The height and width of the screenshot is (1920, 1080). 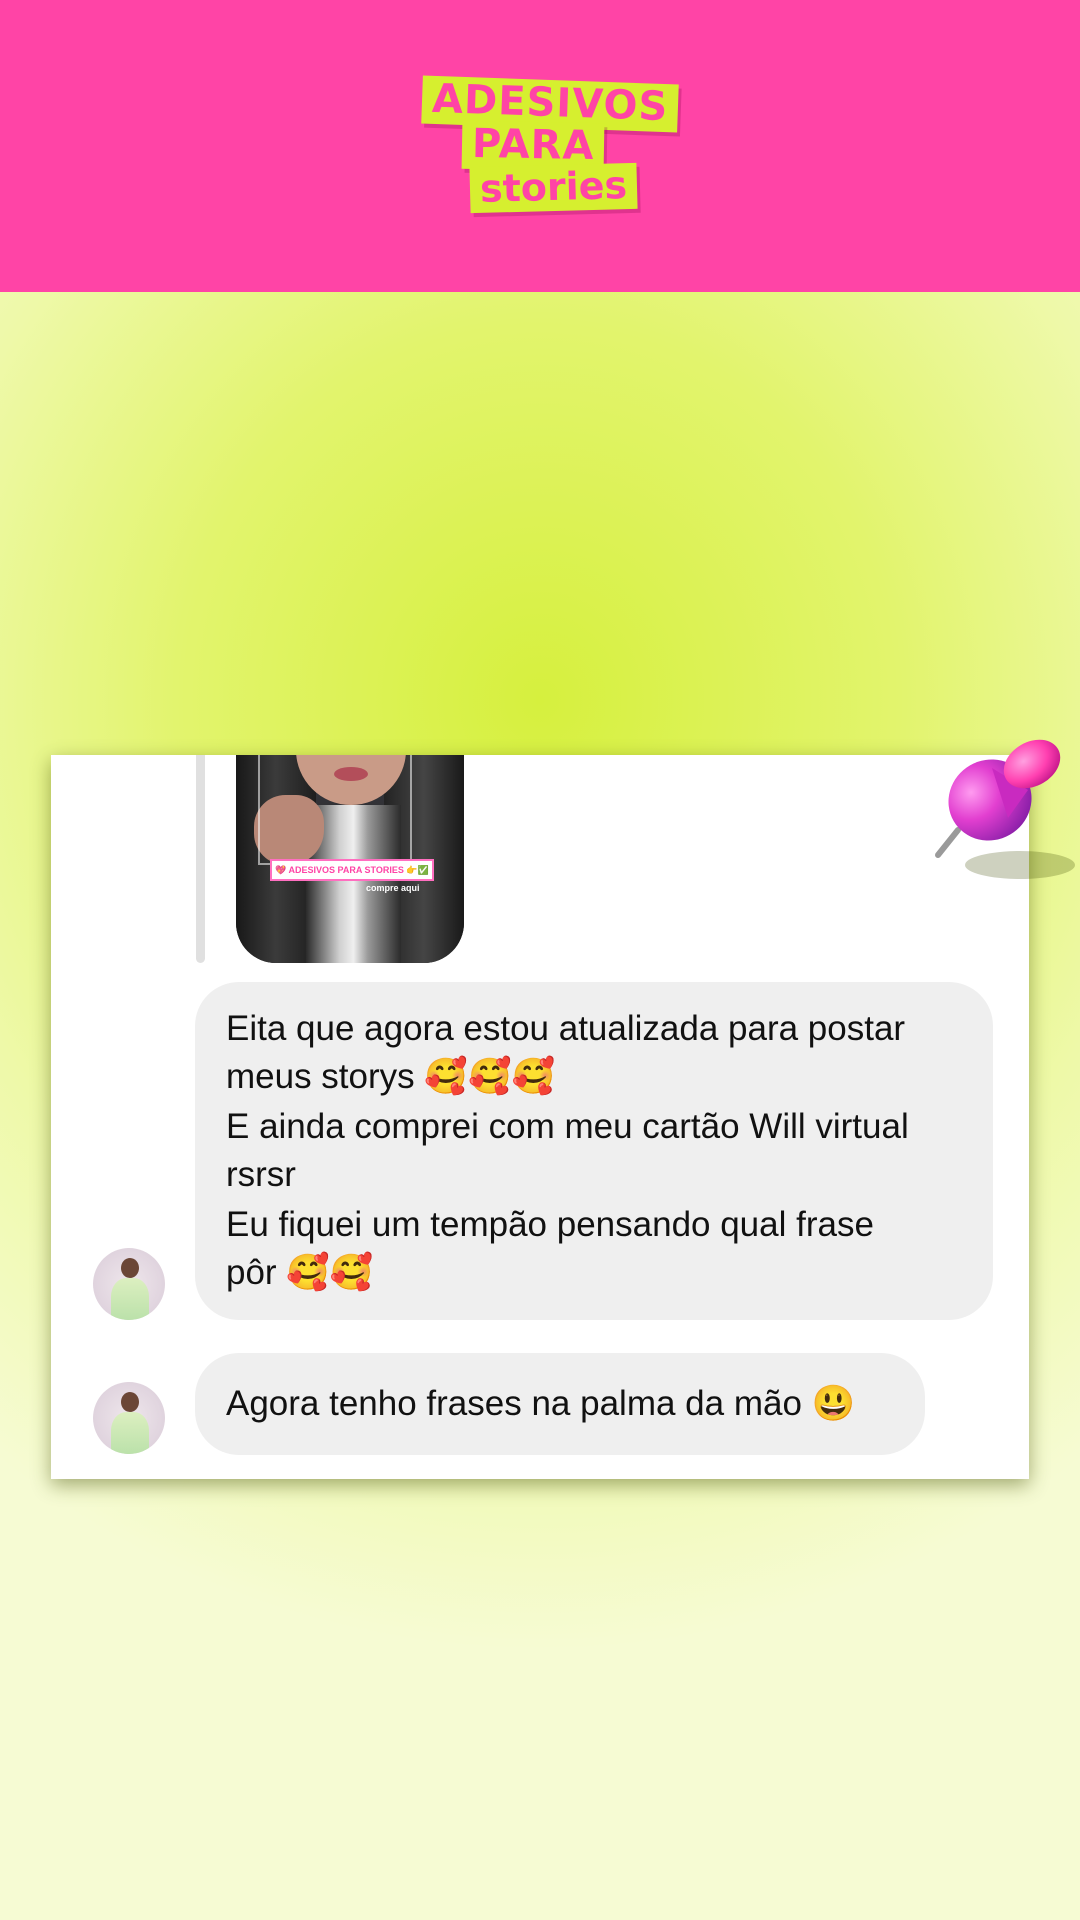 I want to click on message-1-line-6: pôr 🥰🥰, so click(x=300, y=1272).